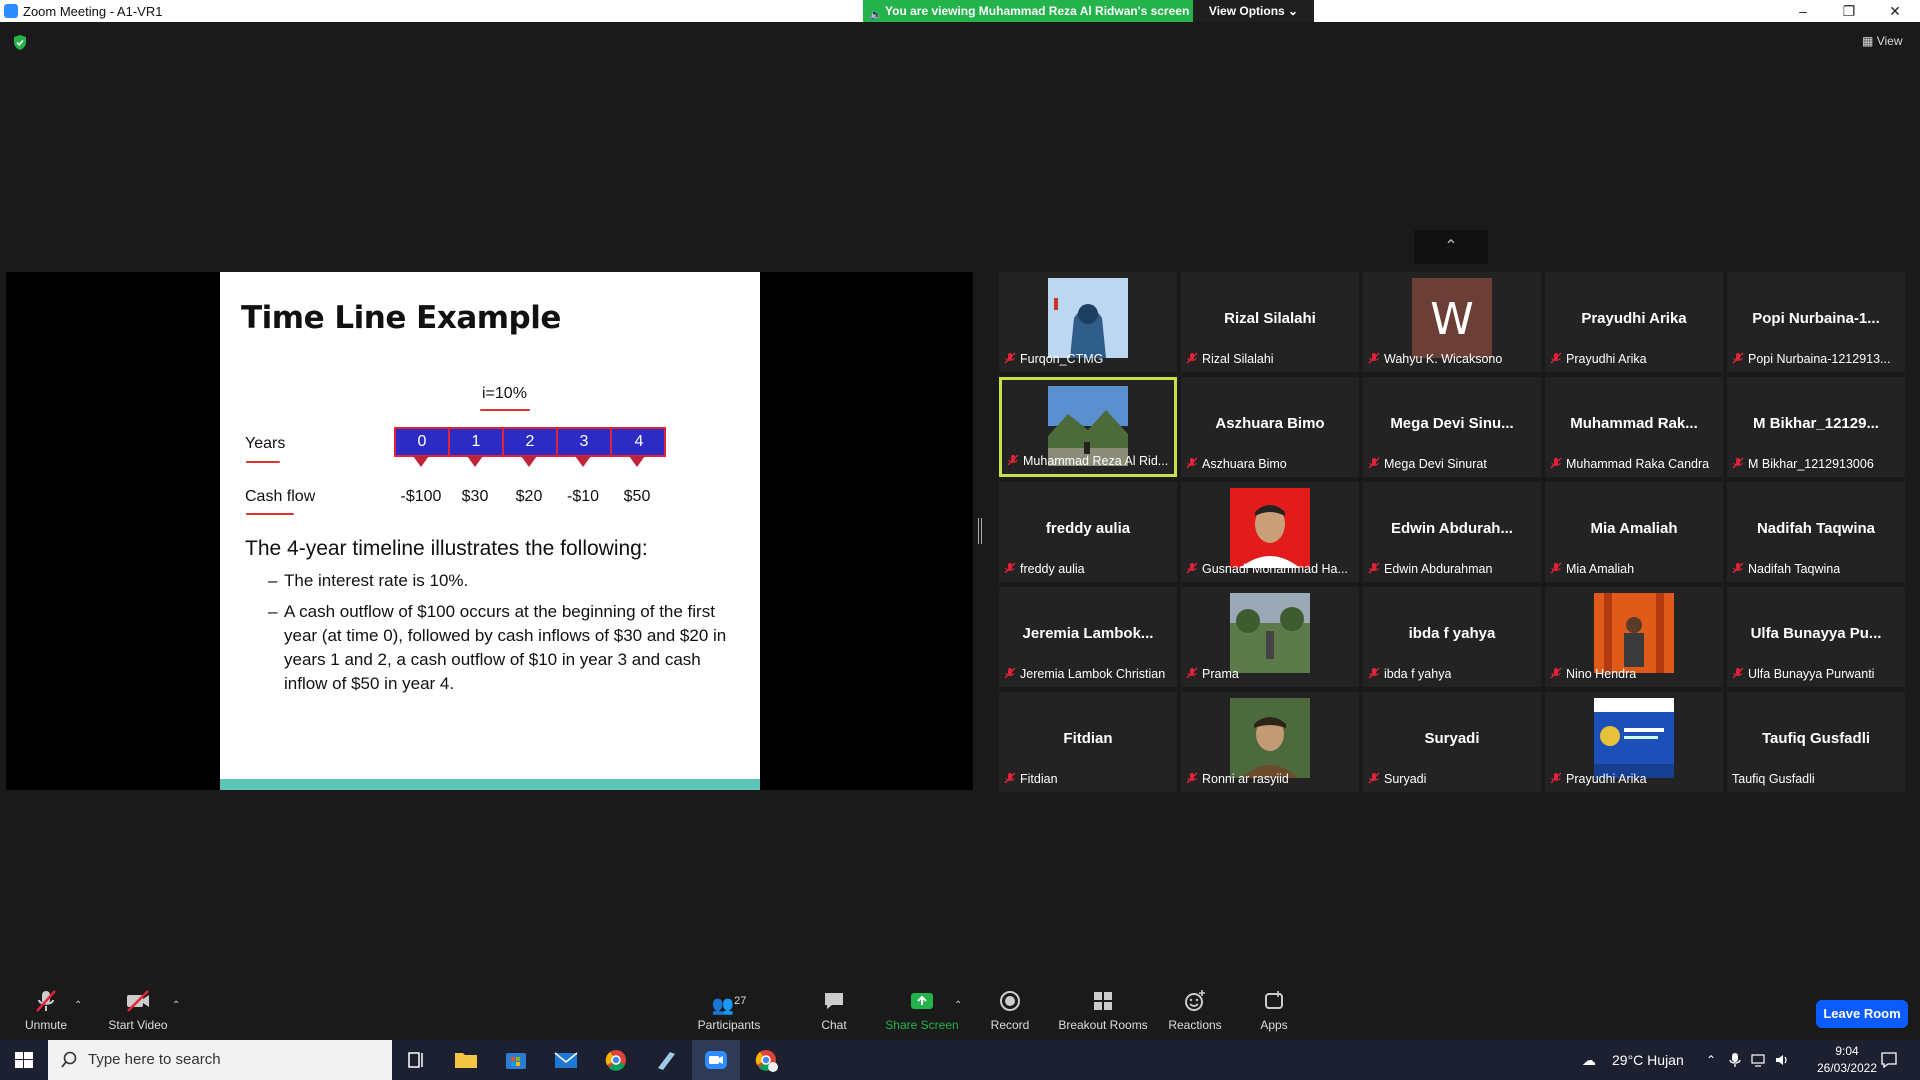 This screenshot has height=1080, width=1920. What do you see at coordinates (1195, 1010) in the screenshot?
I see `reactions-button: Reactions` at bounding box center [1195, 1010].